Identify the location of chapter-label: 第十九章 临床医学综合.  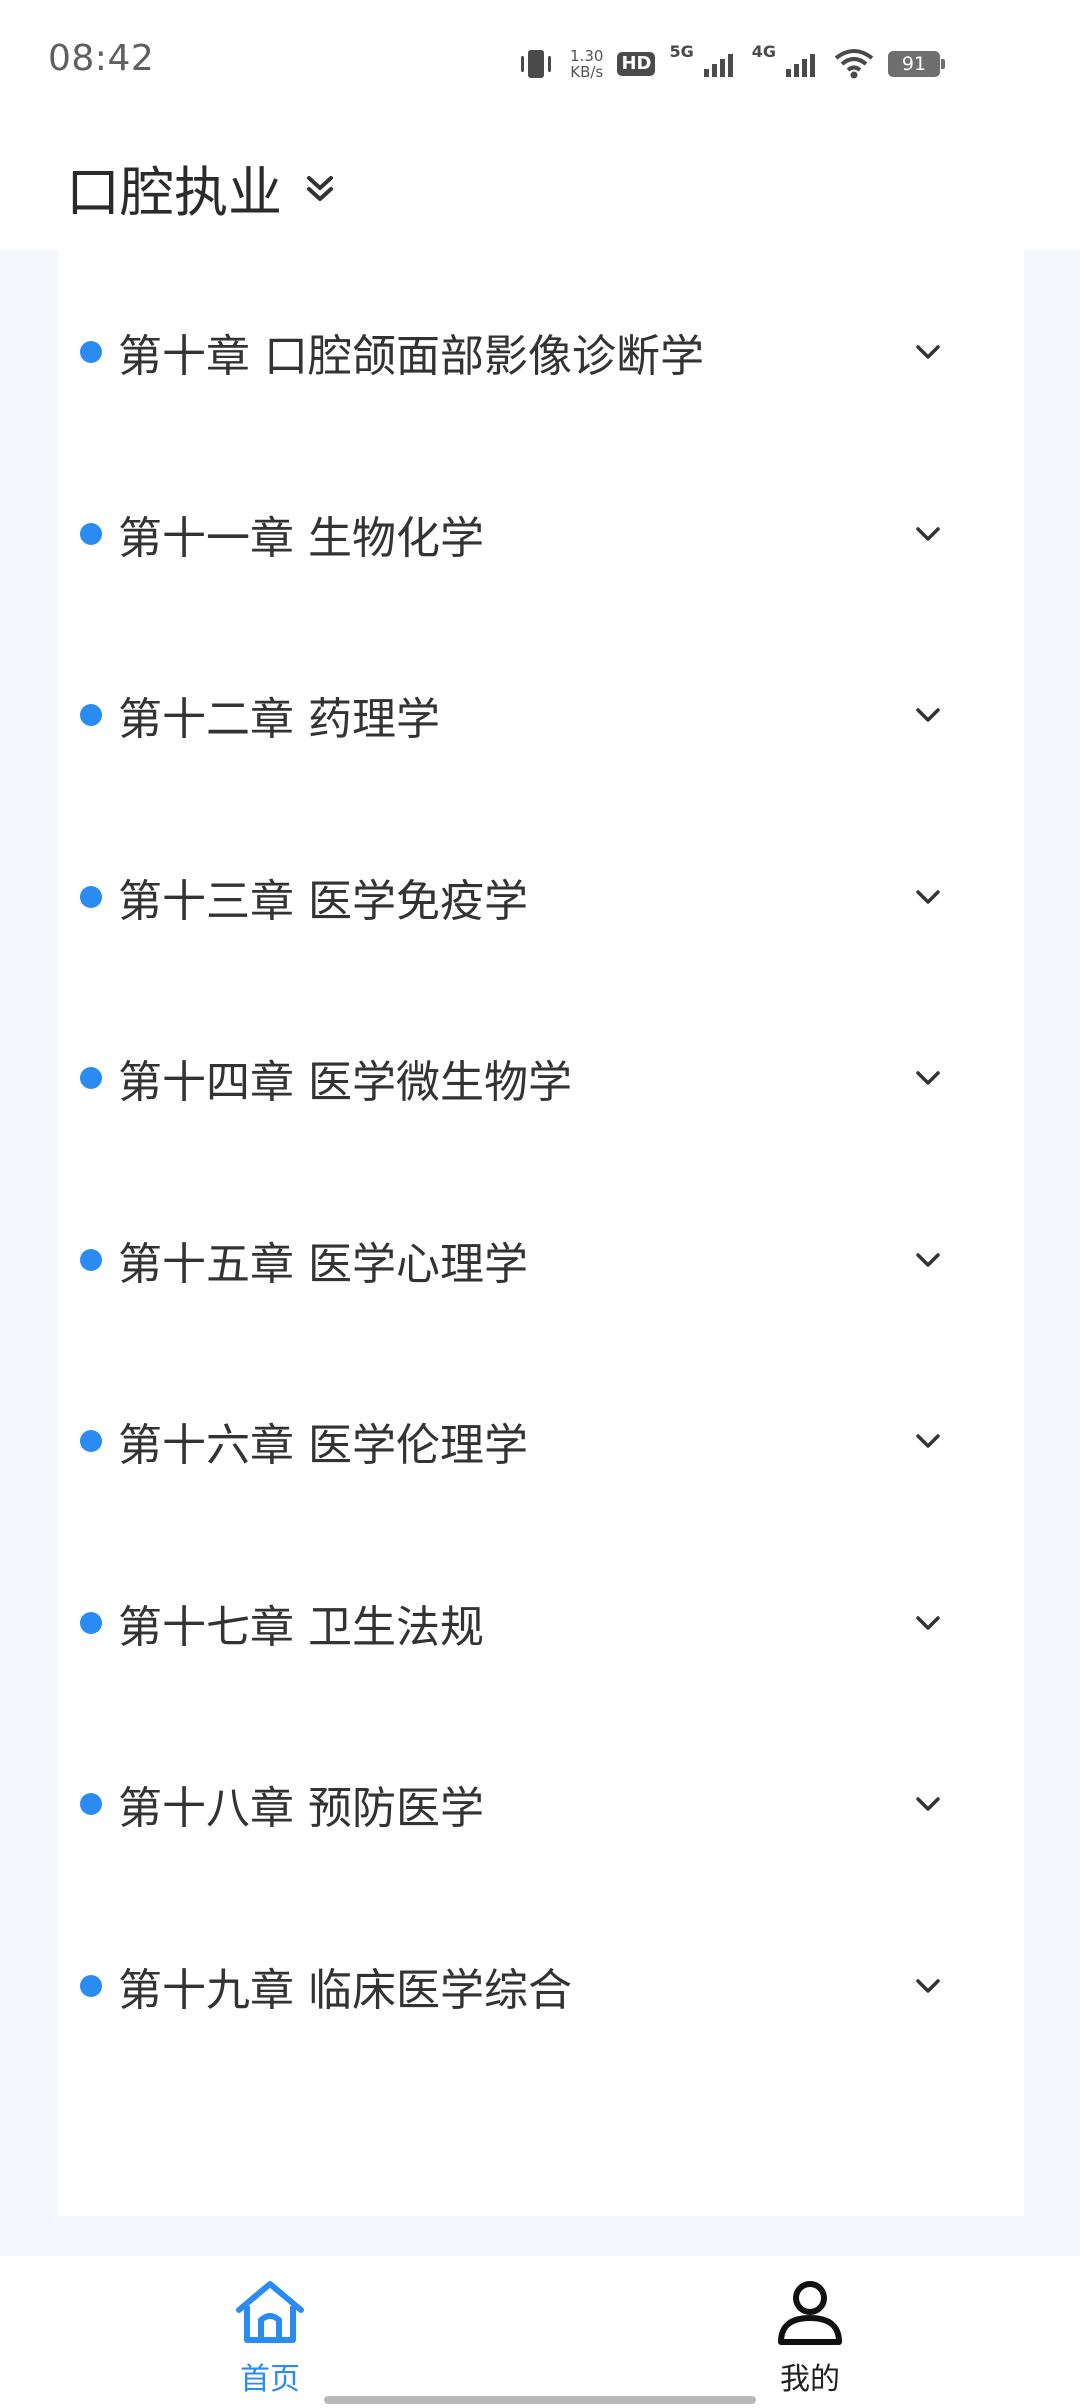
(345, 1990).